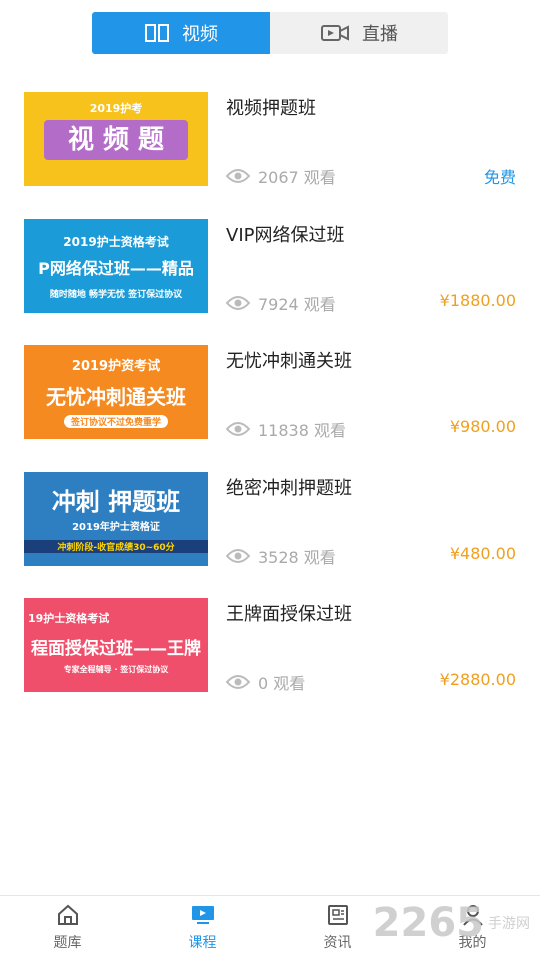 The width and height of the screenshot is (540, 960). Describe the element at coordinates (285, 235) in the screenshot. I see `course-title: VIP网络保过班` at that location.